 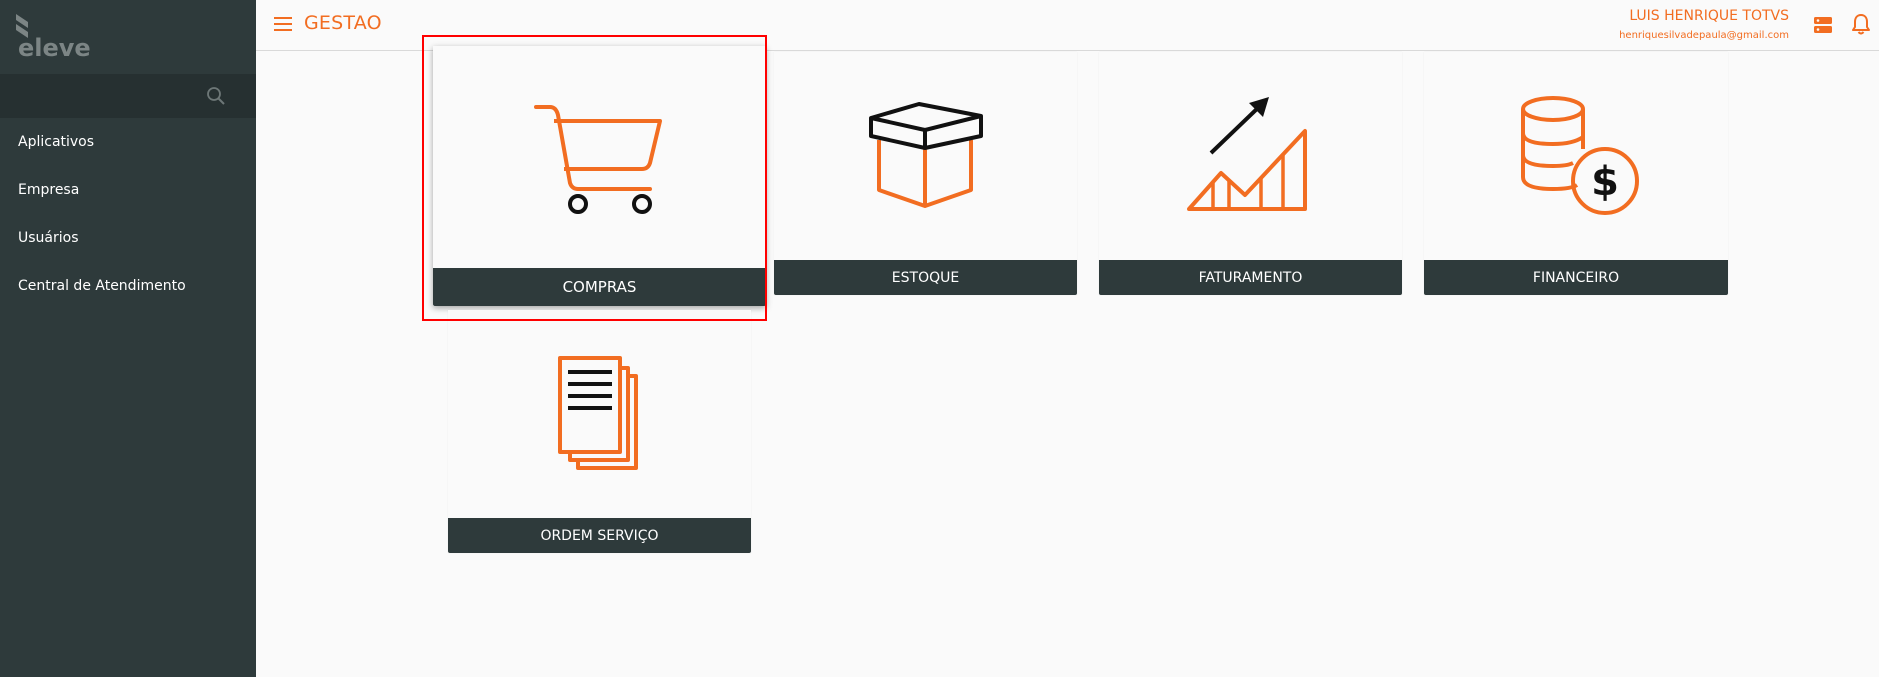 I want to click on tile-label: ORDEM SERVIÇO, so click(x=599, y=535).